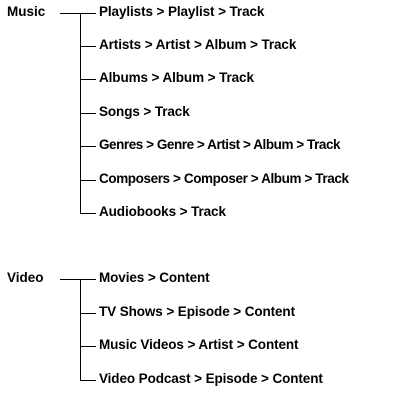 The height and width of the screenshot is (393, 394). I want to click on music-item-composers: Composers > Composer > Album > Track, so click(224, 178).